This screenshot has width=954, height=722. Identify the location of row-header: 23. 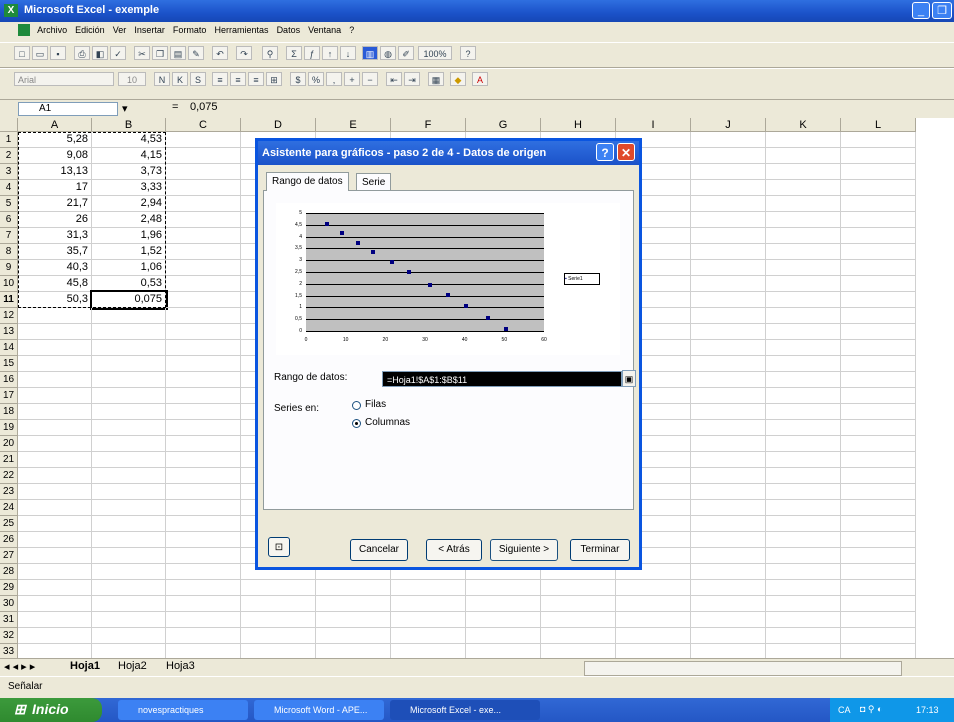
(9, 492).